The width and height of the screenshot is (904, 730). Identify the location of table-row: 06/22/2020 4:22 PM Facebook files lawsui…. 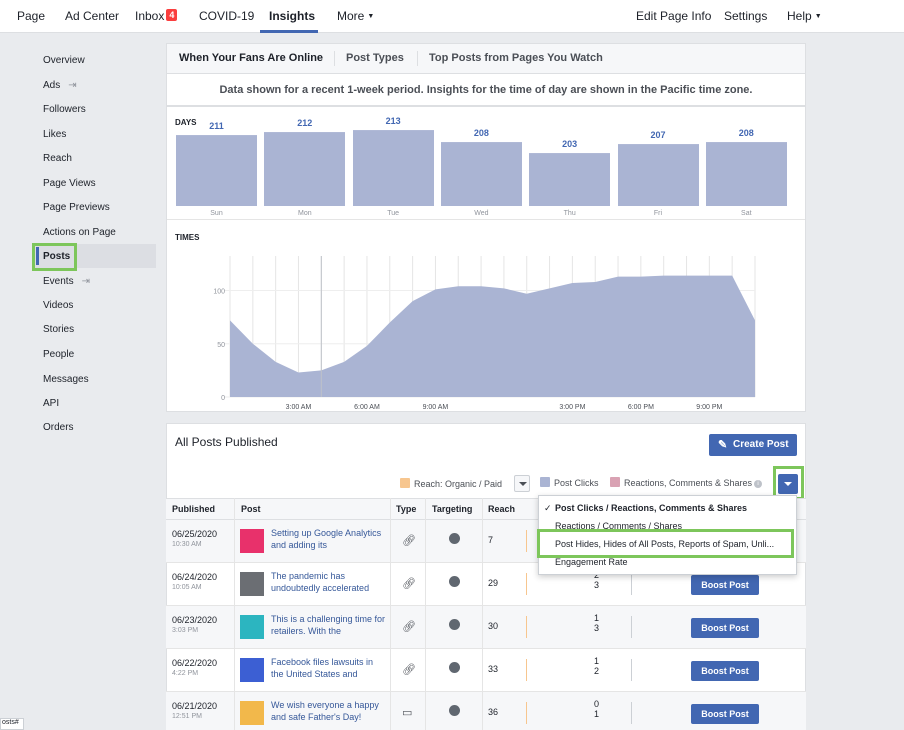
(486, 670).